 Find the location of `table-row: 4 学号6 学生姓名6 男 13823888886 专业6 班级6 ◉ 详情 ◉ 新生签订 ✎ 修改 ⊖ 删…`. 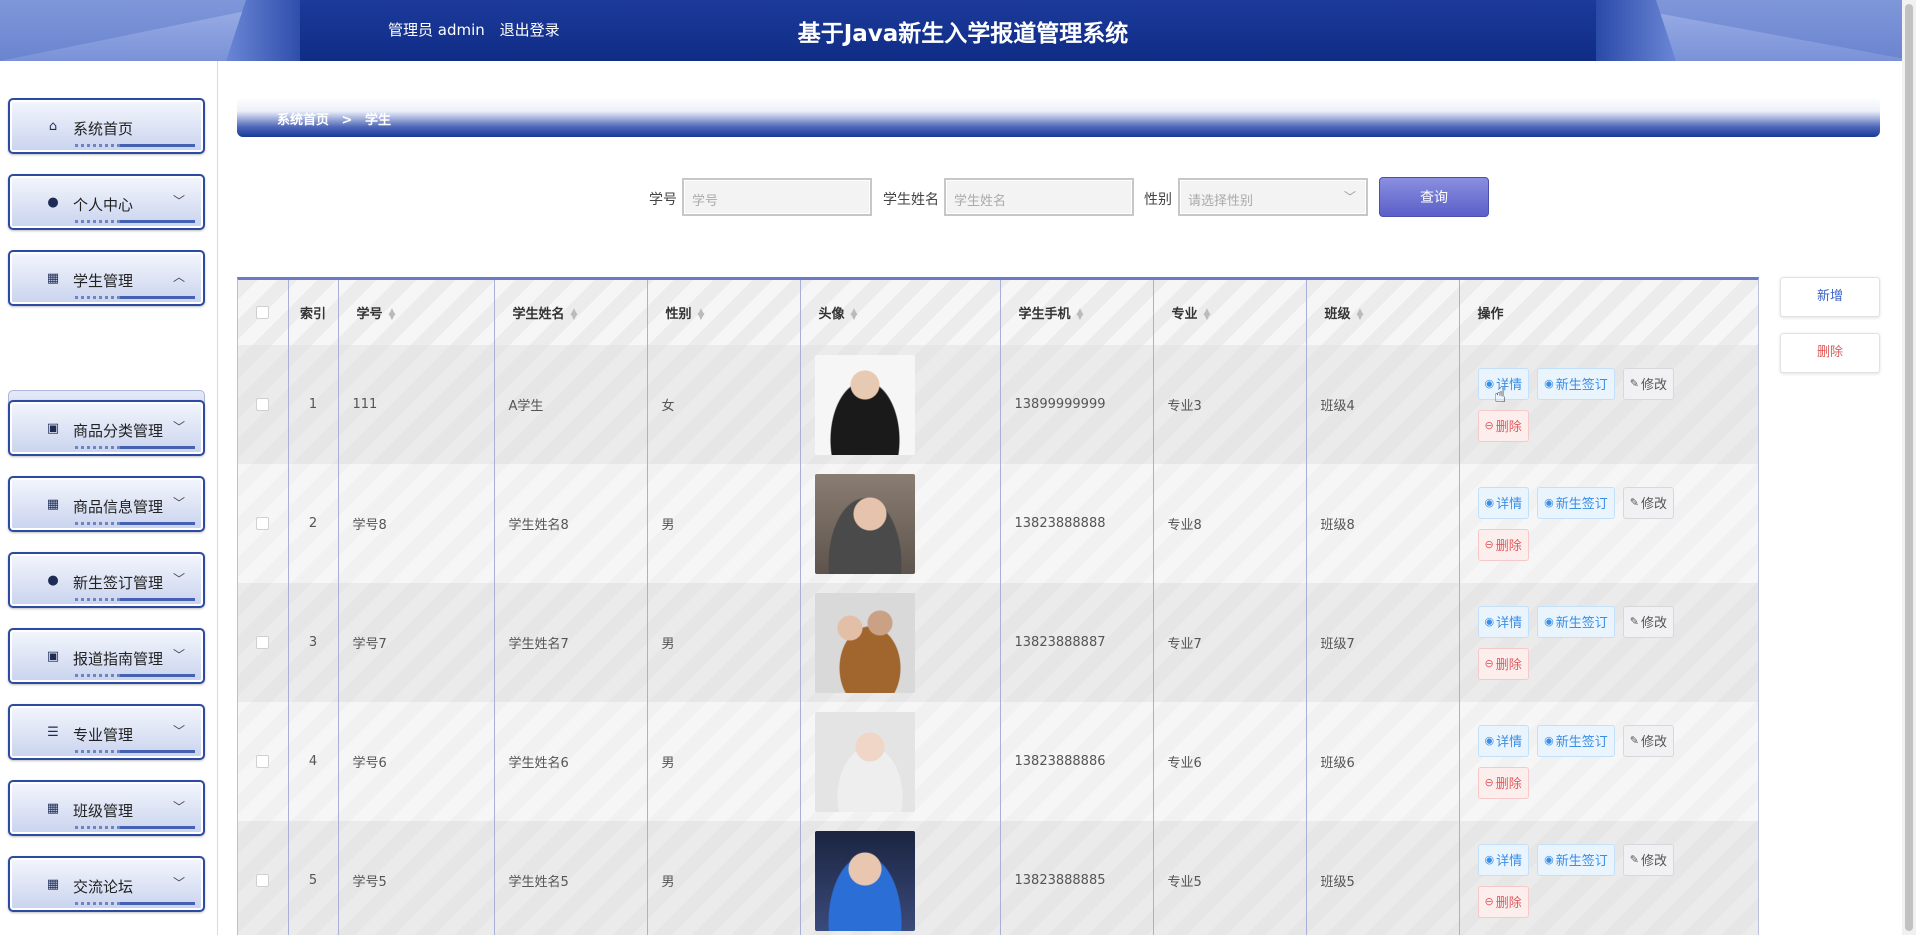

table-row: 4 学号6 学生姓名6 男 13823888886 专业6 班级6 ◉ 详情 ◉ 新生签订 ✎ 修改 ⊖ 删… is located at coordinates (998, 761).